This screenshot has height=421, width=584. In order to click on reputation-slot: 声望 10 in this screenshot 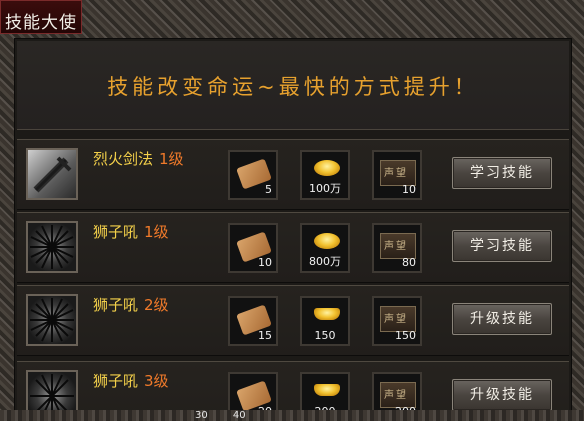, I will do `click(397, 175)`.